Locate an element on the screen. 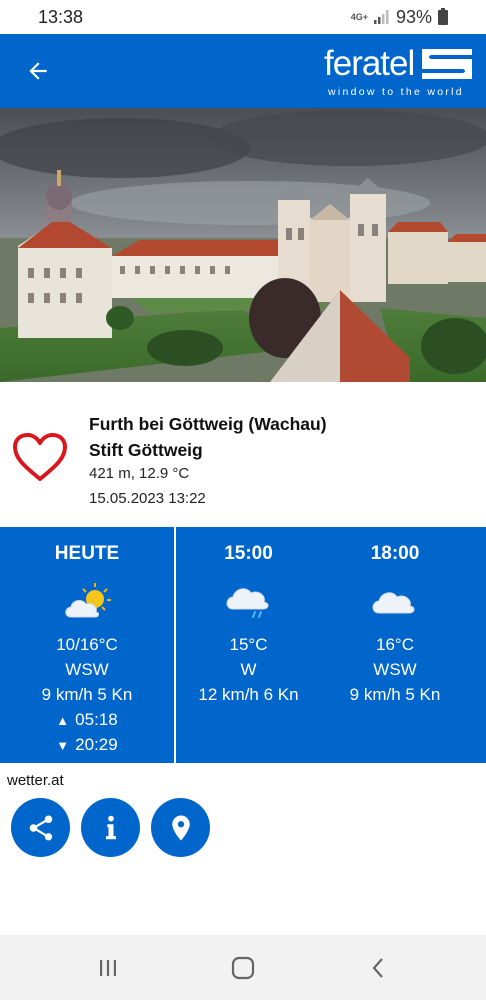 The width and height of the screenshot is (486, 1000). feratel-logo: feratel window to the world is located at coordinates (400, 72).